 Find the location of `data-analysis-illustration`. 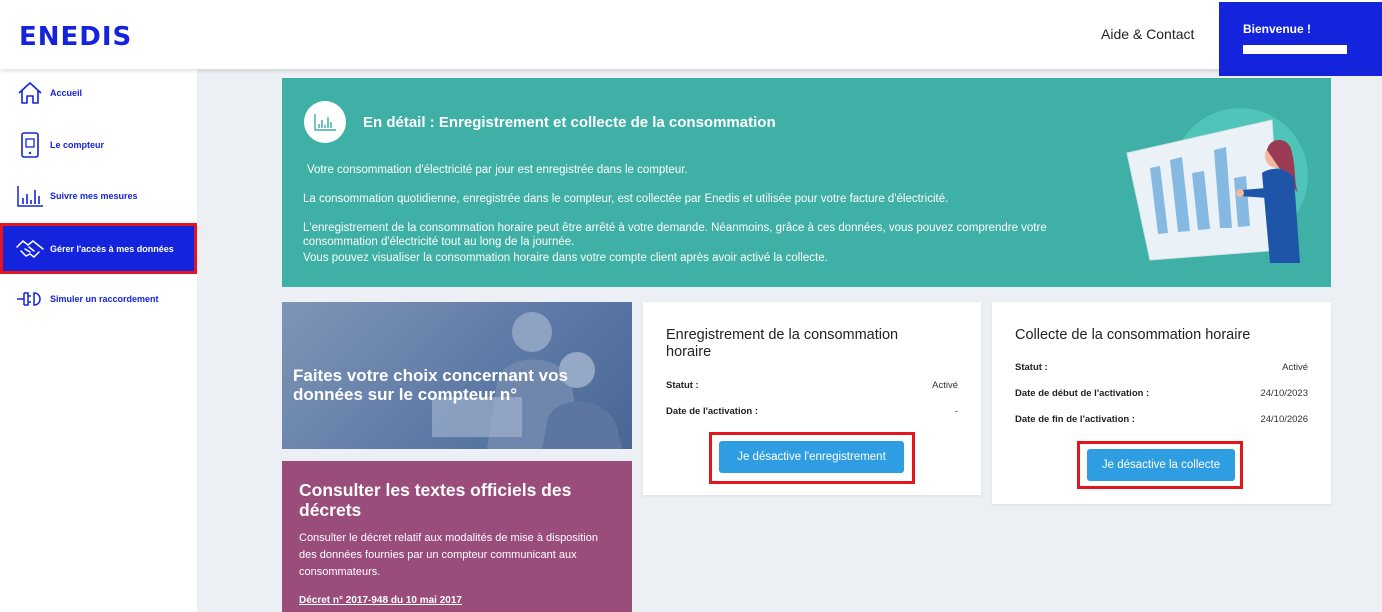

data-analysis-illustration is located at coordinates (1217, 185).